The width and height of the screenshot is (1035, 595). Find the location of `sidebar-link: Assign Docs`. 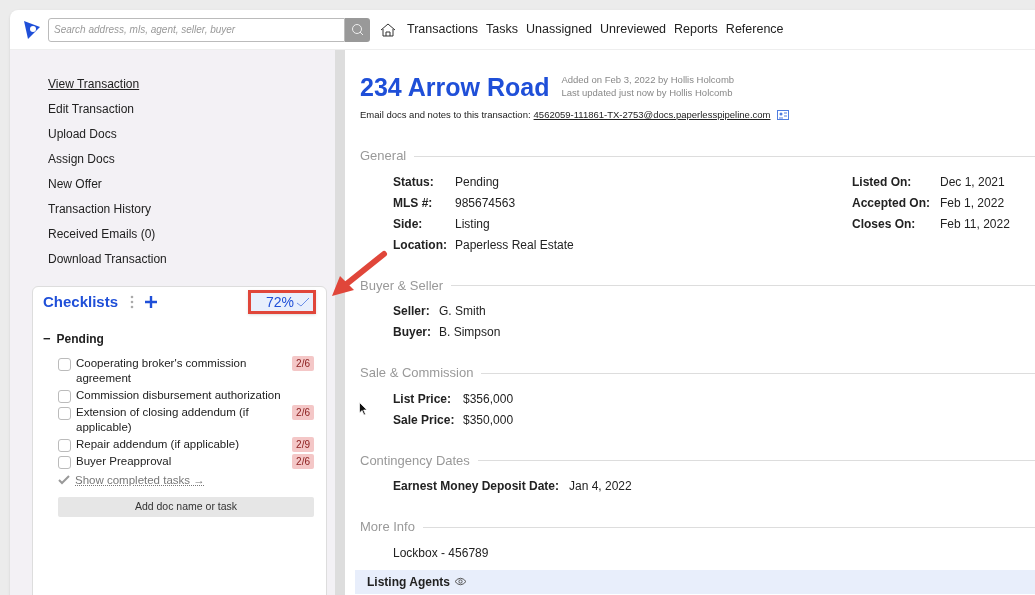

sidebar-link: Assign Docs is located at coordinates (81, 159).